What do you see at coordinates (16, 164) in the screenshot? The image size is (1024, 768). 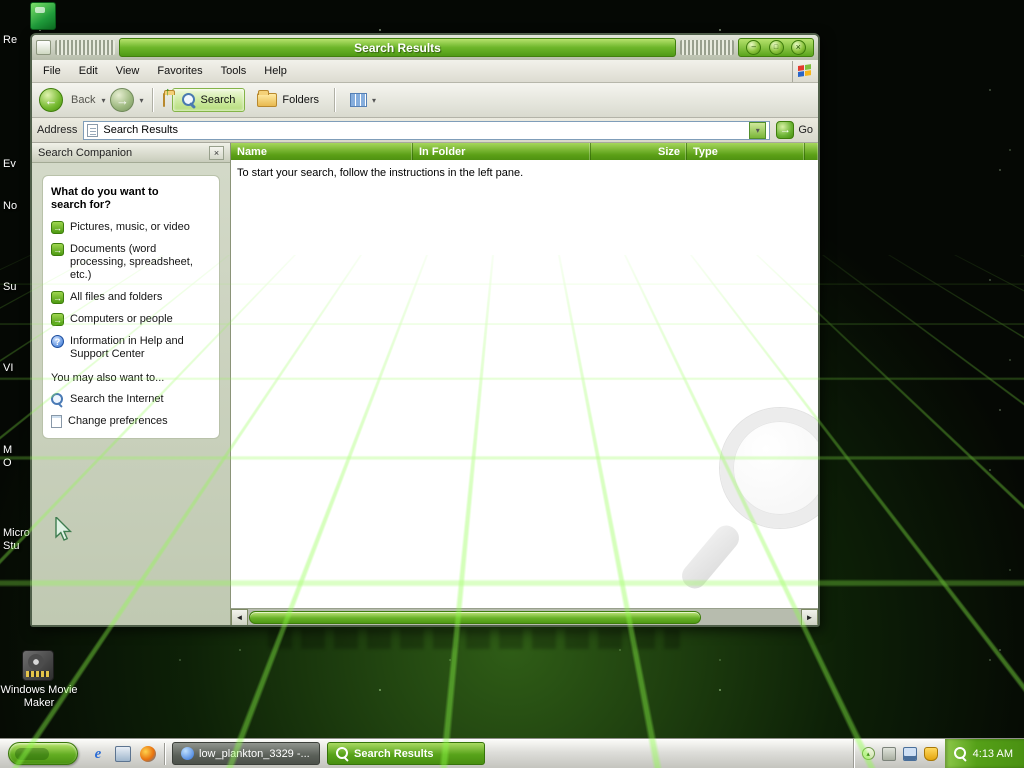 I see `desktop-icon-label: Ev` at bounding box center [16, 164].